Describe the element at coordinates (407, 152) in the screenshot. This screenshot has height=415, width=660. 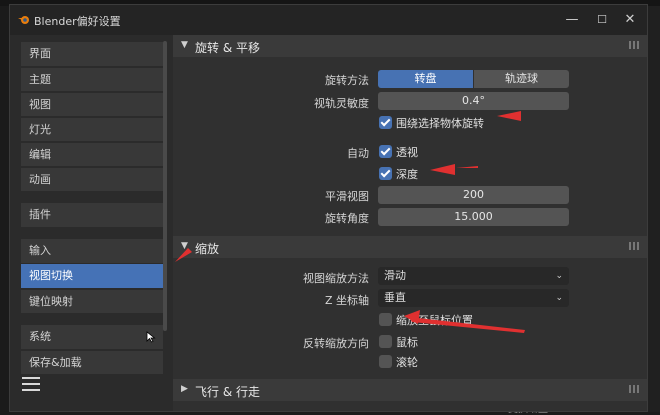
I see `auto-perspective-label: 透视` at that location.